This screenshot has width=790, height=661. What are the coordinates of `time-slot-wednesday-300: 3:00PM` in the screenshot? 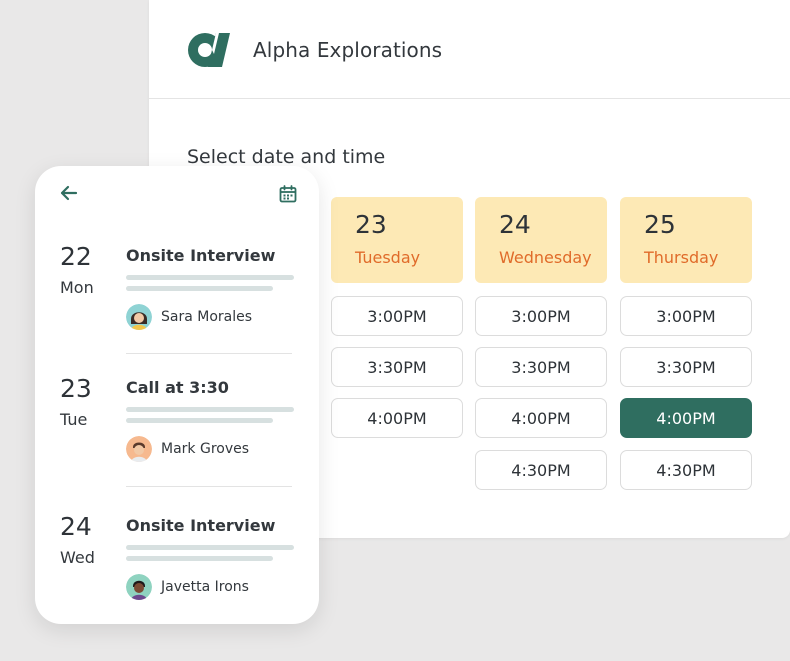 It's located at (541, 316).